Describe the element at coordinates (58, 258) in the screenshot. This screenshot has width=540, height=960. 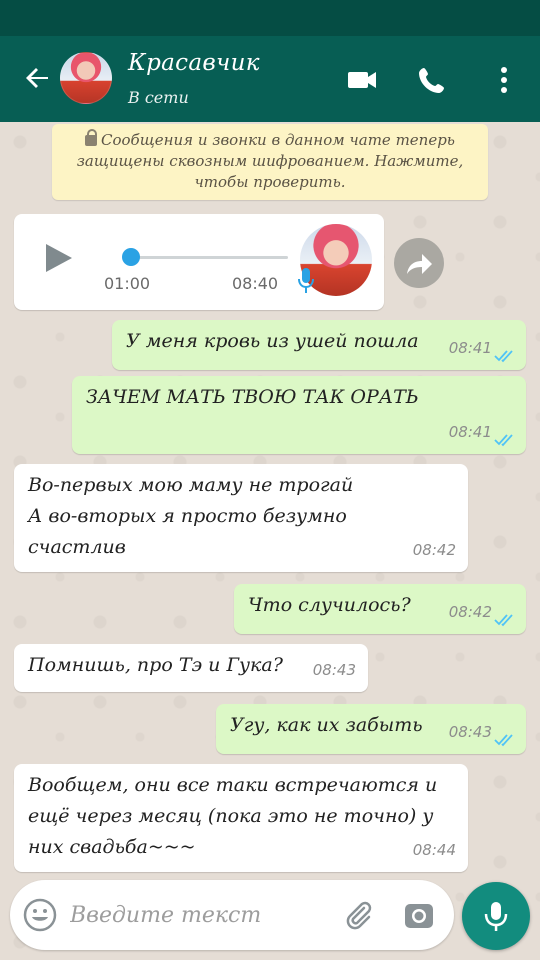
I see `play-icon` at that location.